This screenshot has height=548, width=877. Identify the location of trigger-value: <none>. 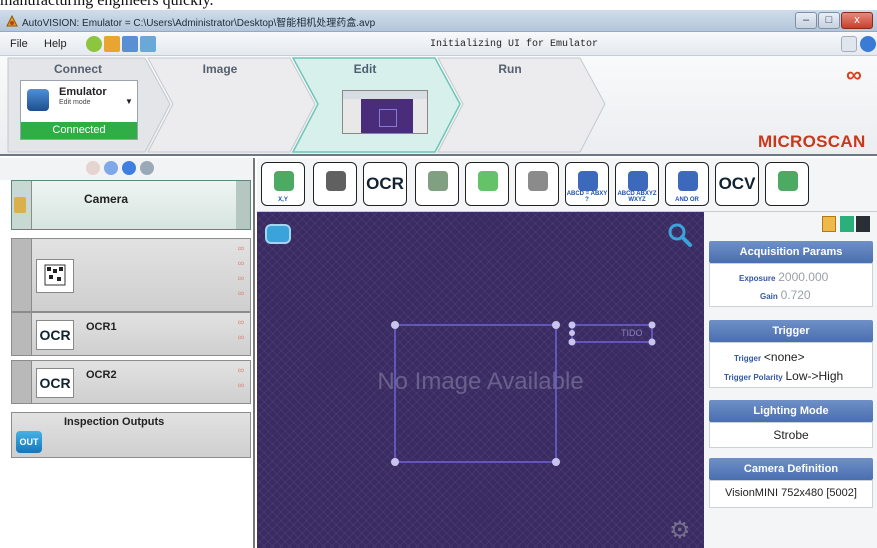
(784, 357).